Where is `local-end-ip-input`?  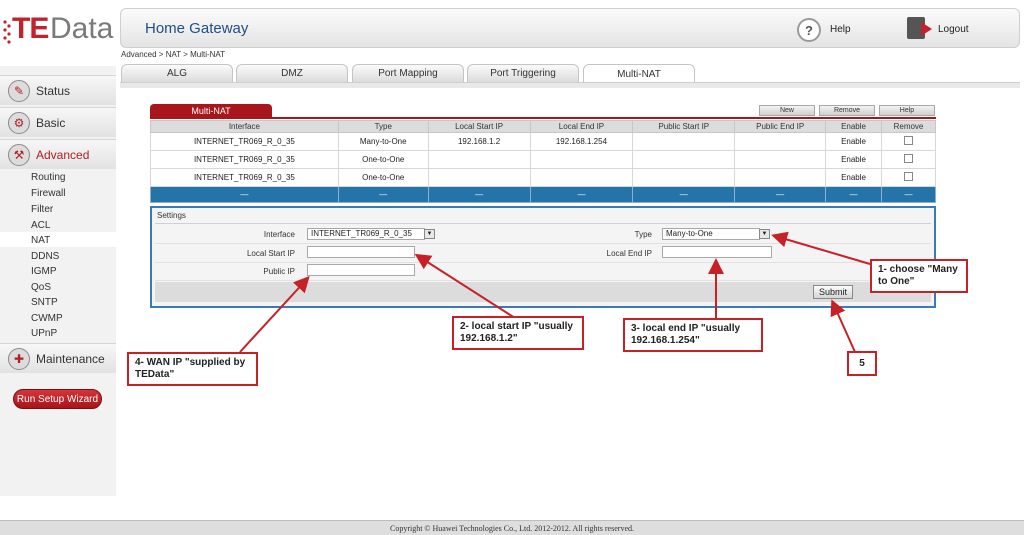 local-end-ip-input is located at coordinates (717, 252).